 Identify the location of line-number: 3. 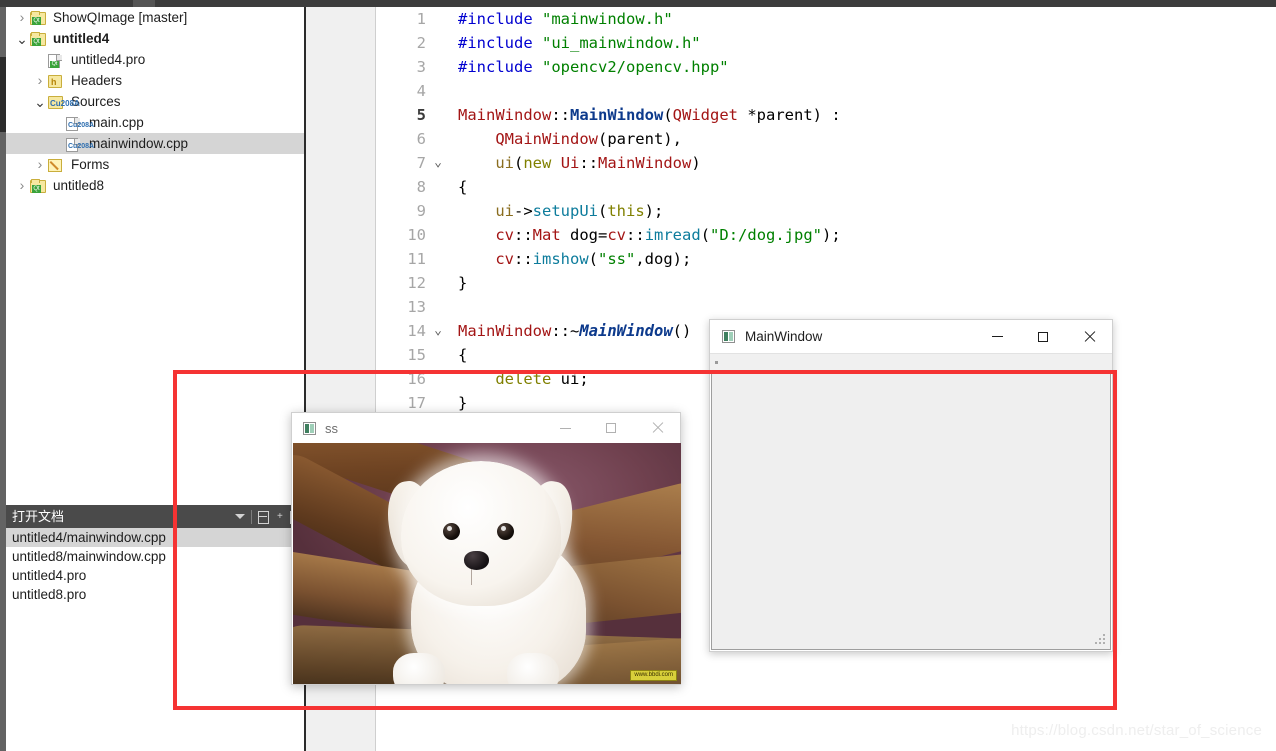
(421, 67).